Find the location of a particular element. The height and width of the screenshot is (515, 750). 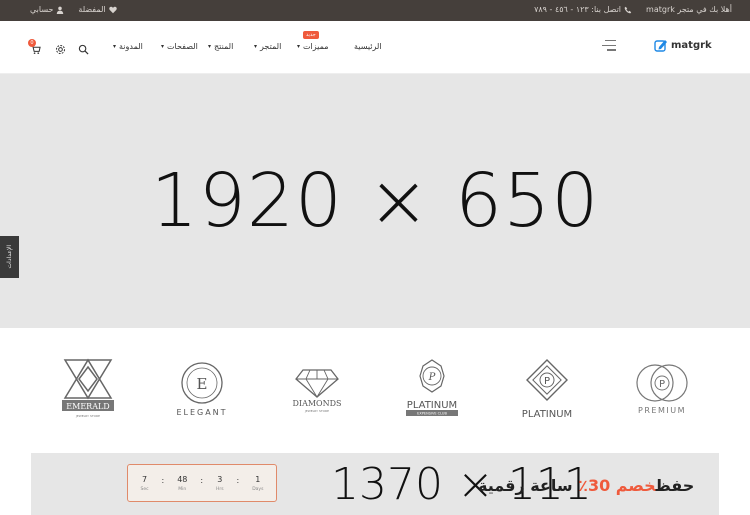

phone-icon is located at coordinates (628, 9).